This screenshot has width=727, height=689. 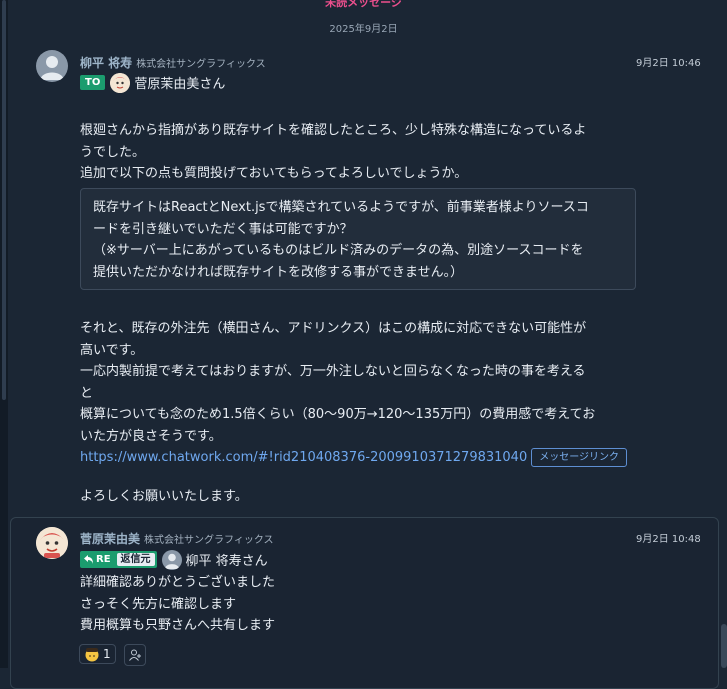 What do you see at coordinates (87, 393) in the screenshot?
I see `body-line: と` at bounding box center [87, 393].